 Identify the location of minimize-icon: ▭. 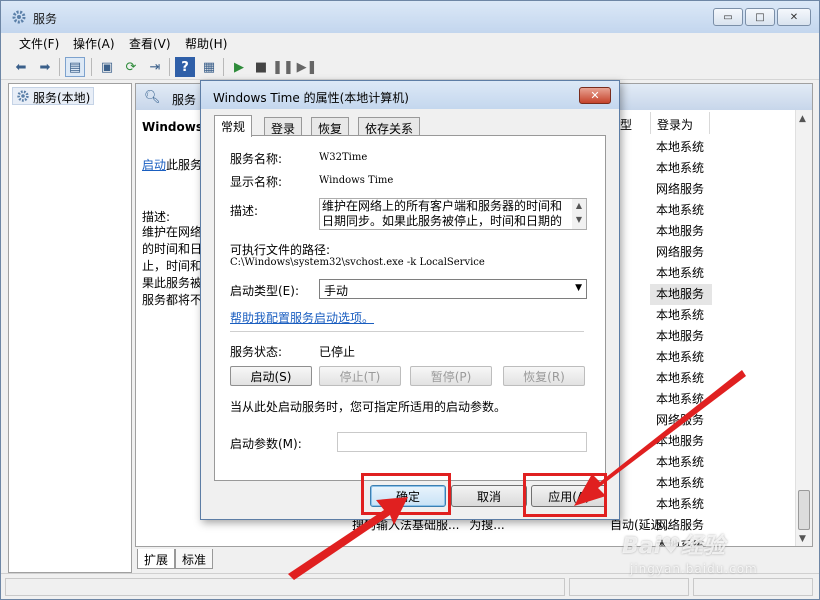
(728, 17).